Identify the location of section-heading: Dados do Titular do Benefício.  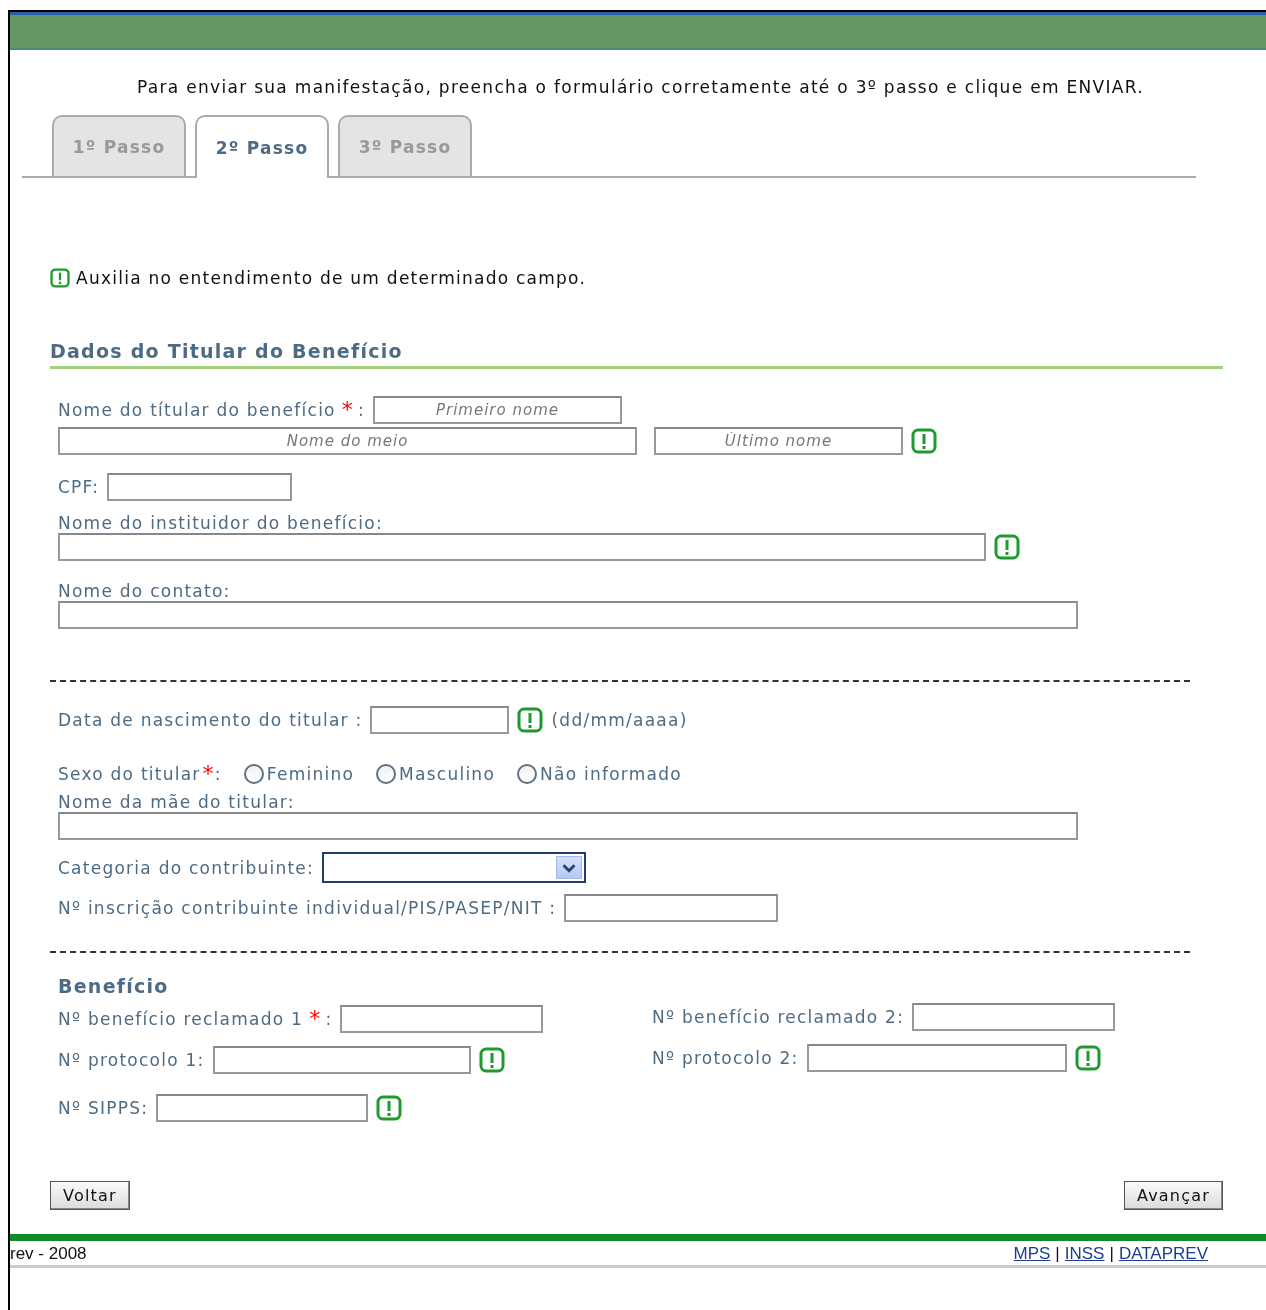
(226, 351).